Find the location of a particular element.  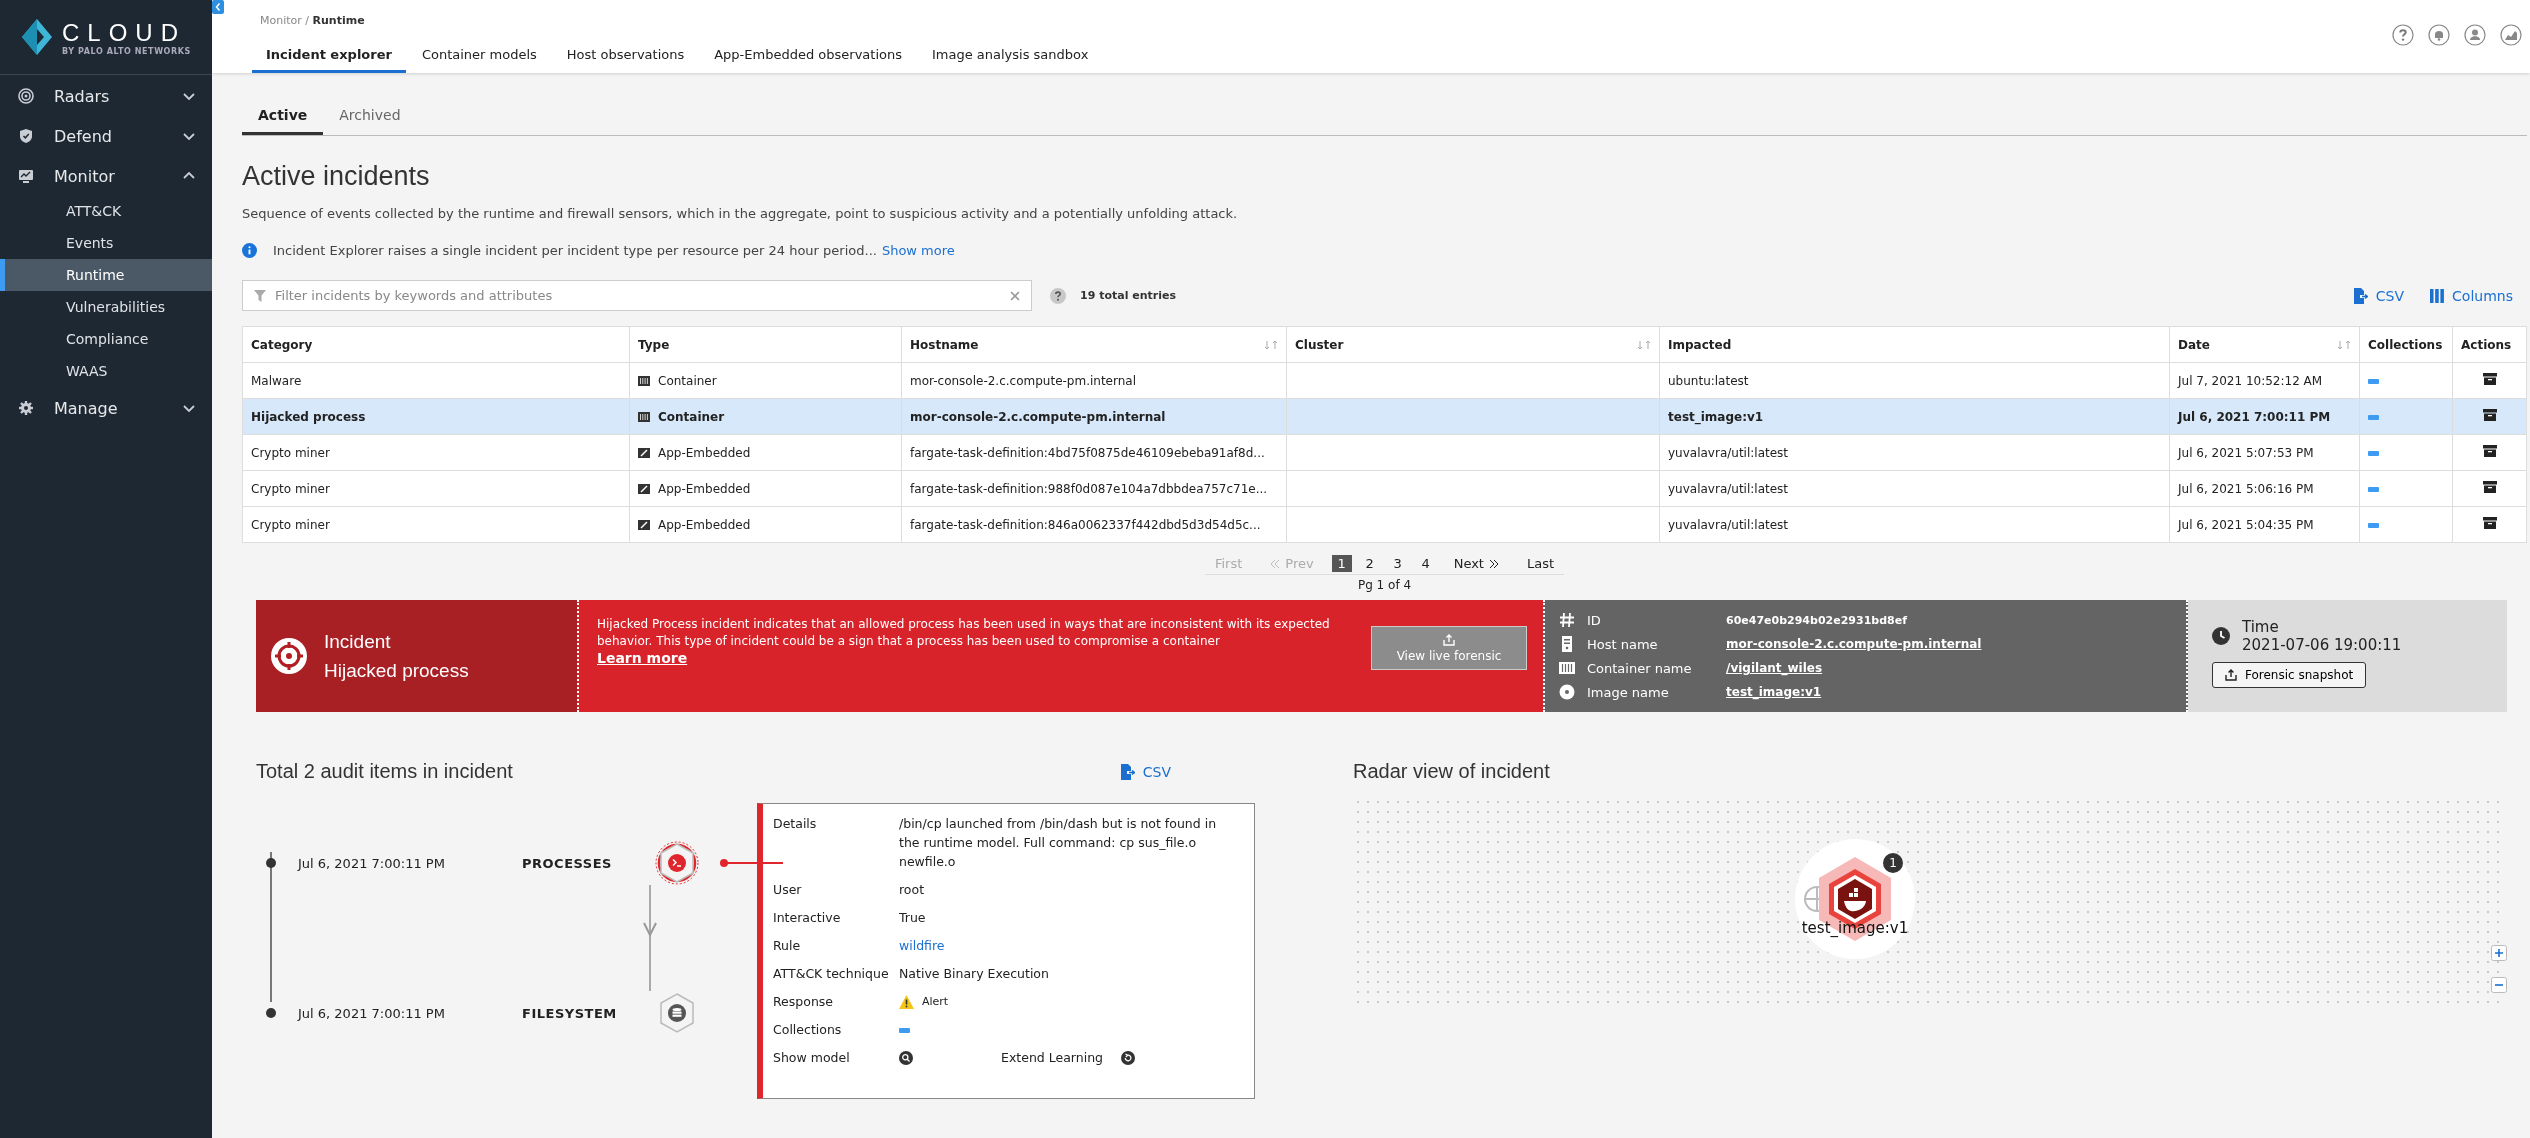

tab: App-Embedded observations is located at coordinates (808, 60).